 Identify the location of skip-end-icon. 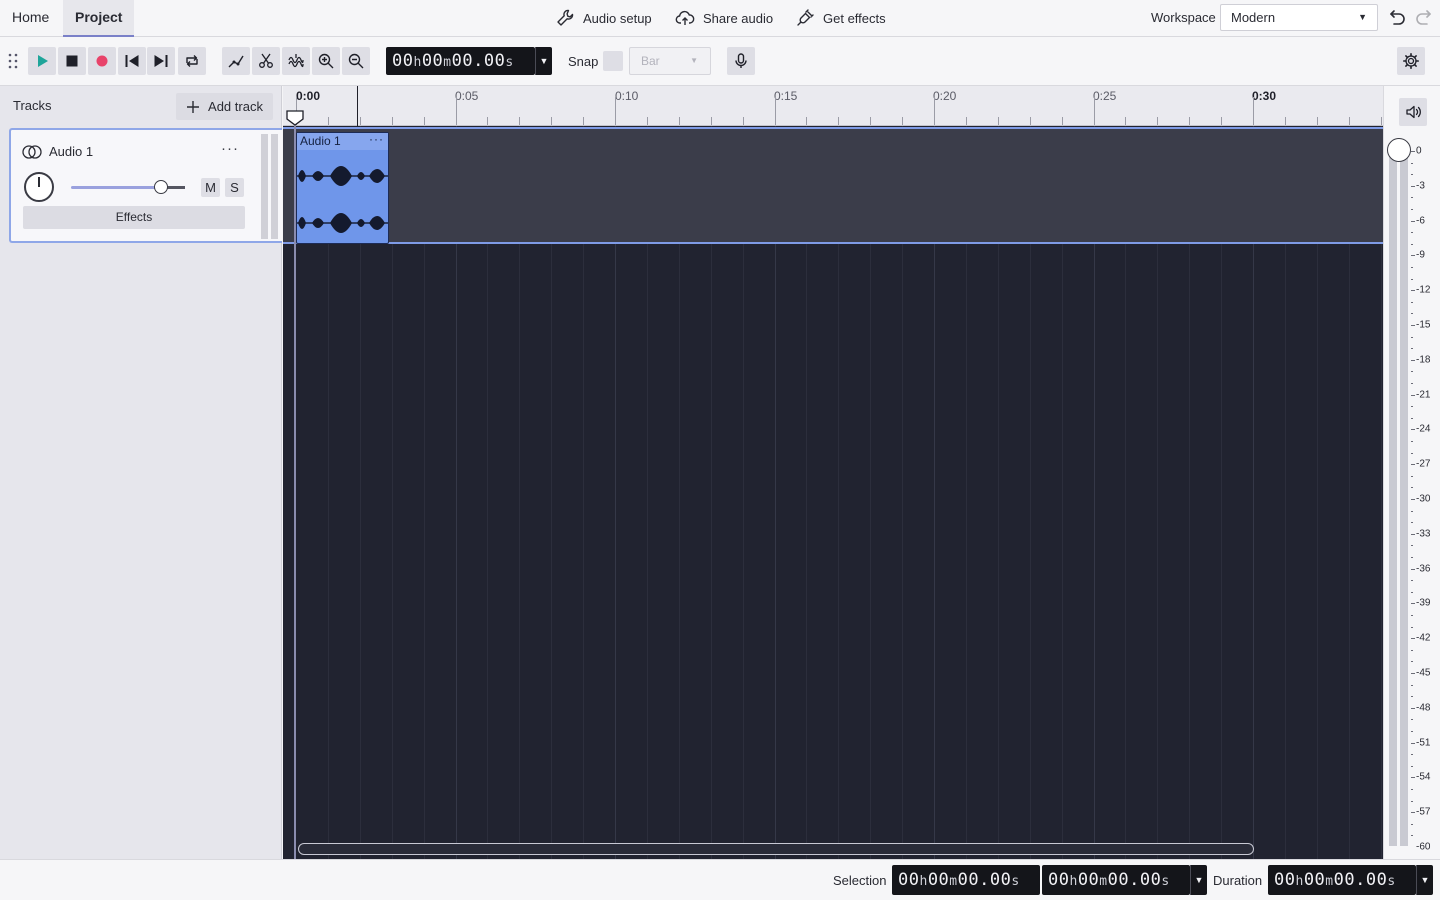
(161, 61).